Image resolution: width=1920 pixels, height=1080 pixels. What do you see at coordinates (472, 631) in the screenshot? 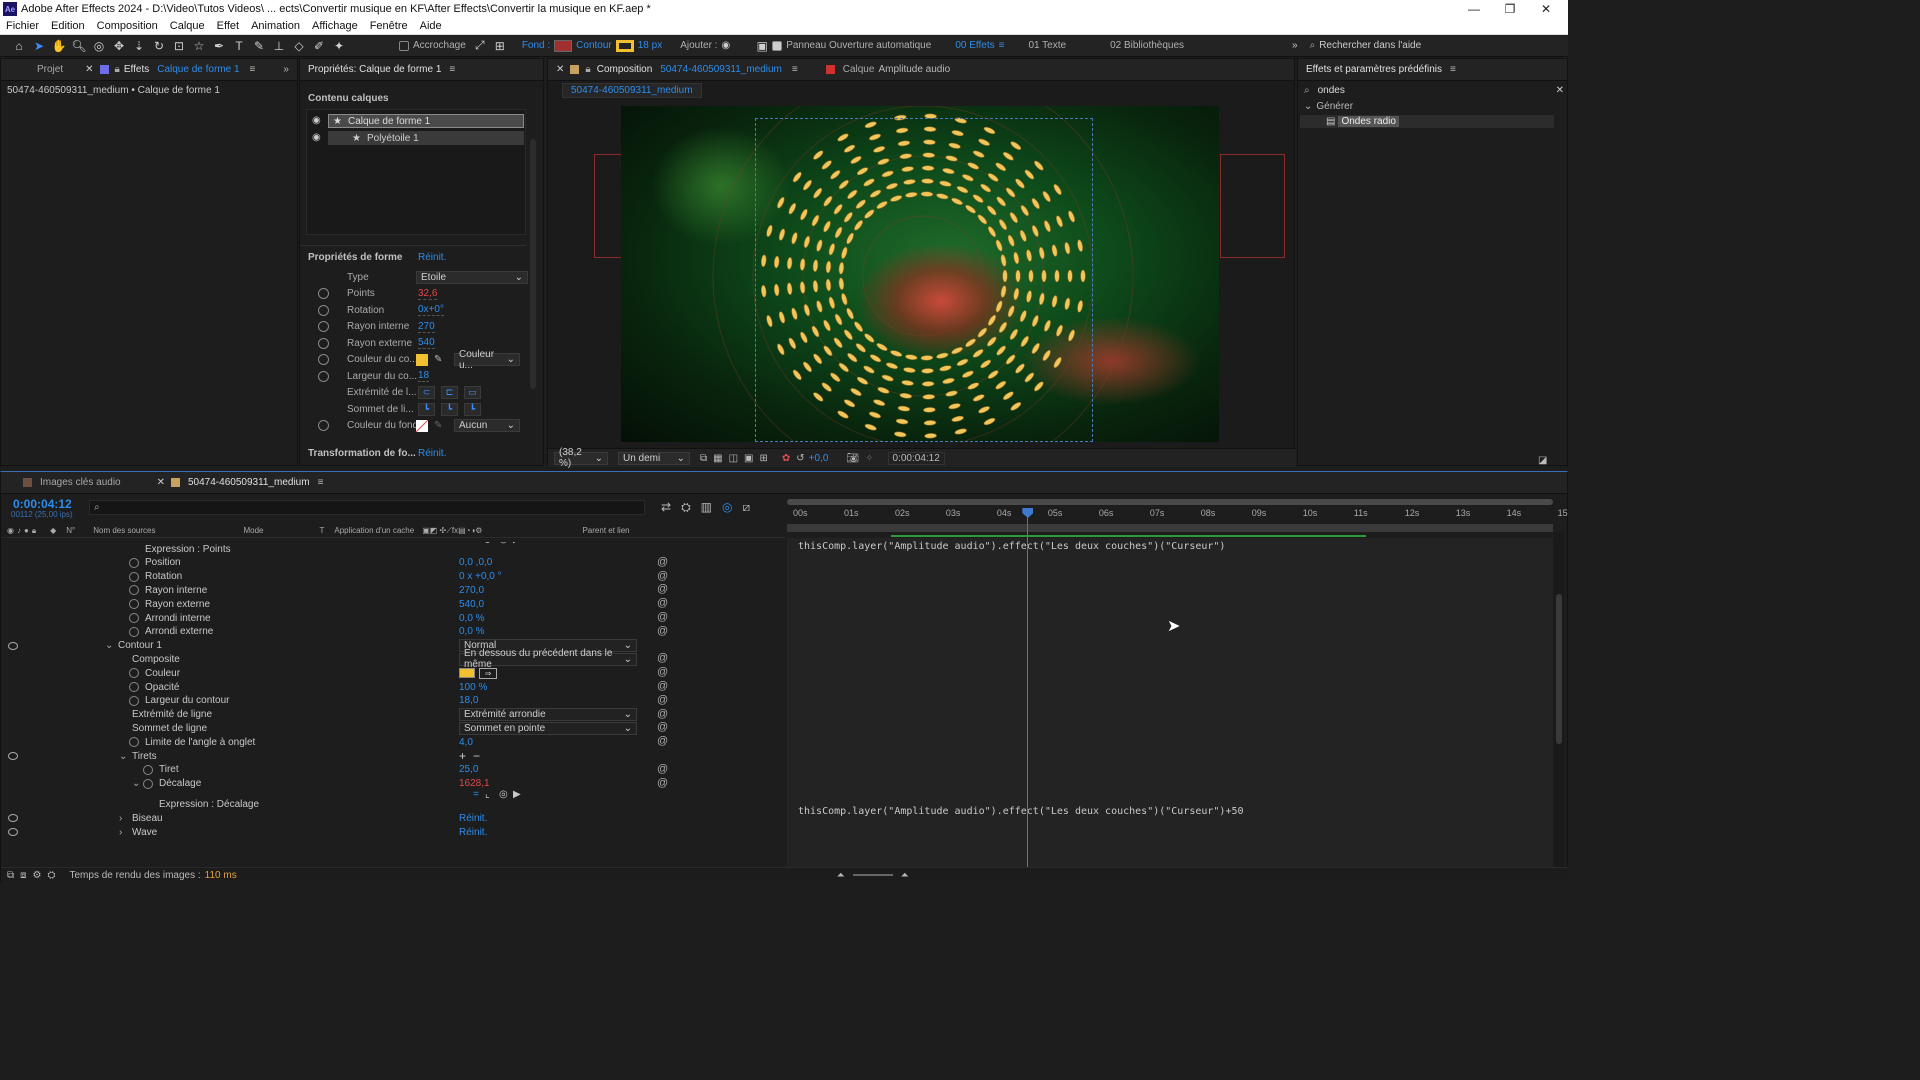
I see `row-value: 0,0 %` at bounding box center [472, 631].